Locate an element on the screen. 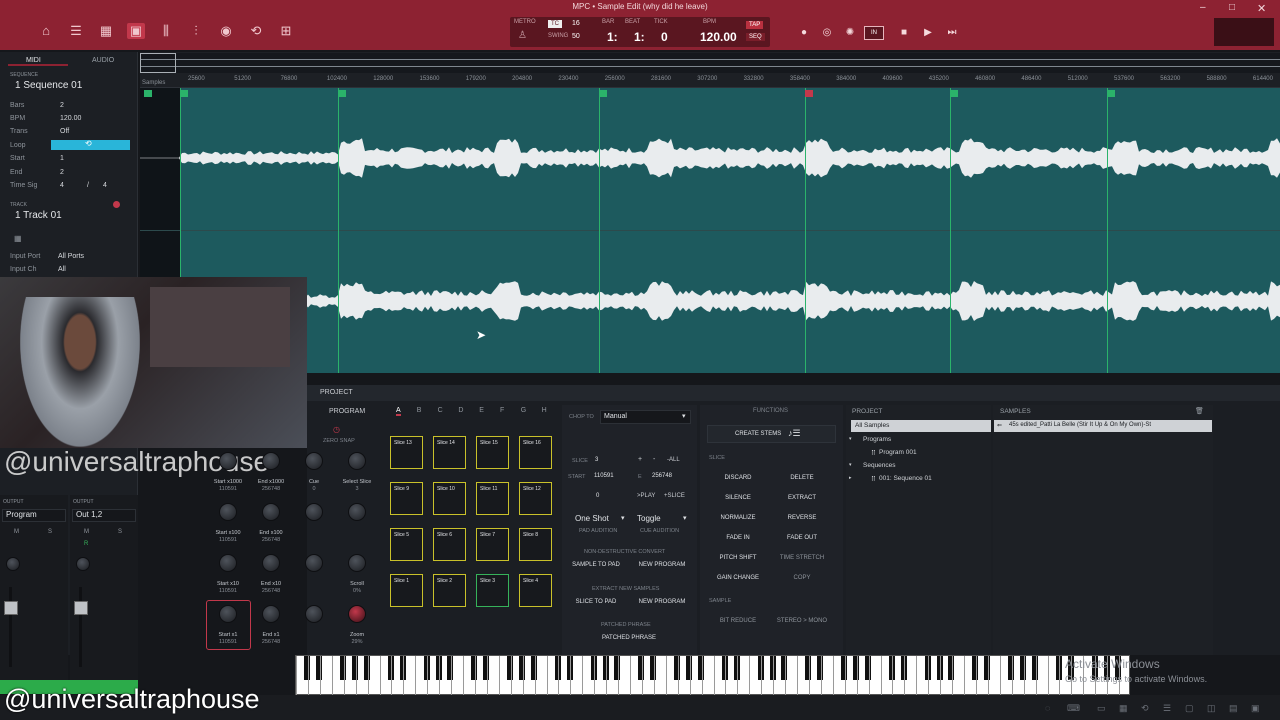  zero-snap-icon: ◷ is located at coordinates (336, 429).